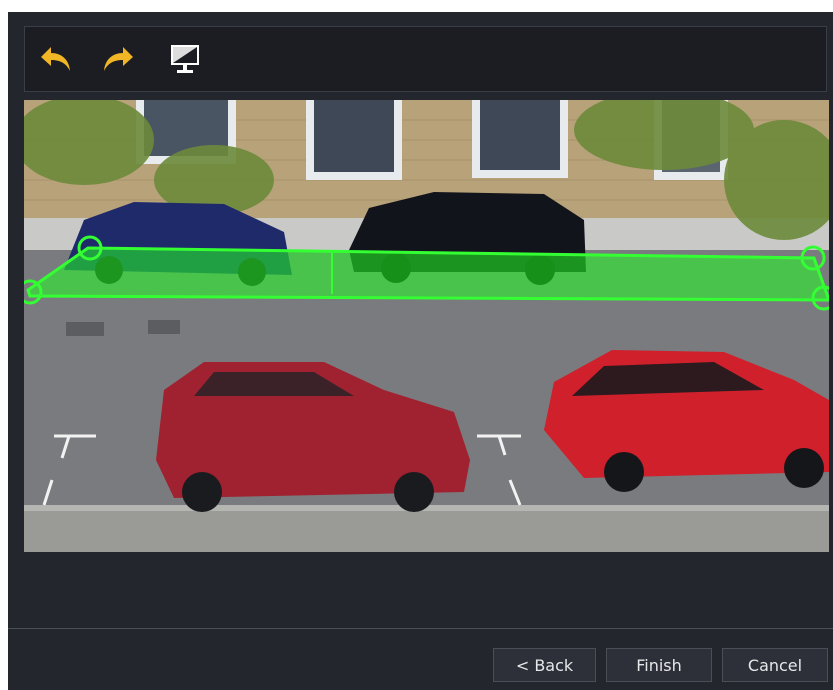 This screenshot has height=690, width=833. Describe the element at coordinates (544, 665) in the screenshot. I see `back-button: < Back` at that location.